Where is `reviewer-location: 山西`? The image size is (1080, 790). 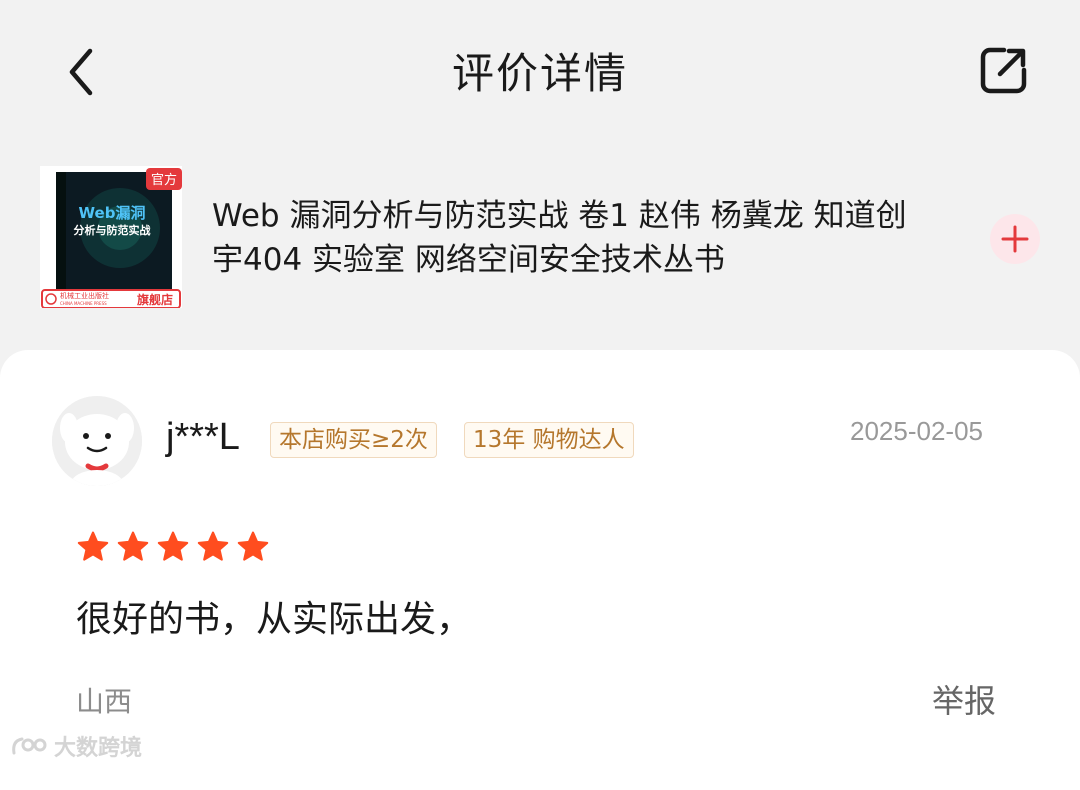 reviewer-location: 山西 is located at coordinates (104, 701).